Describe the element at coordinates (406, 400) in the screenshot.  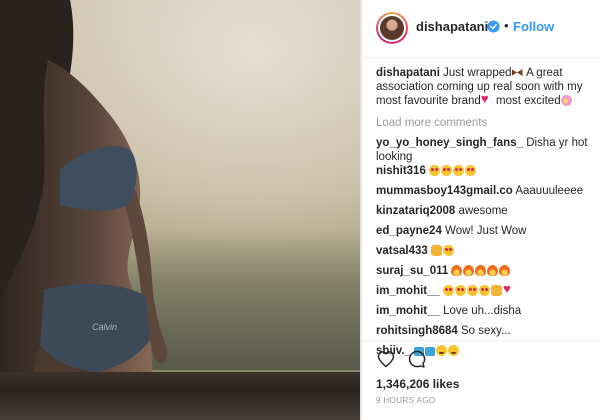
I see `post-timestamp: 9 HOURS AGO` at that location.